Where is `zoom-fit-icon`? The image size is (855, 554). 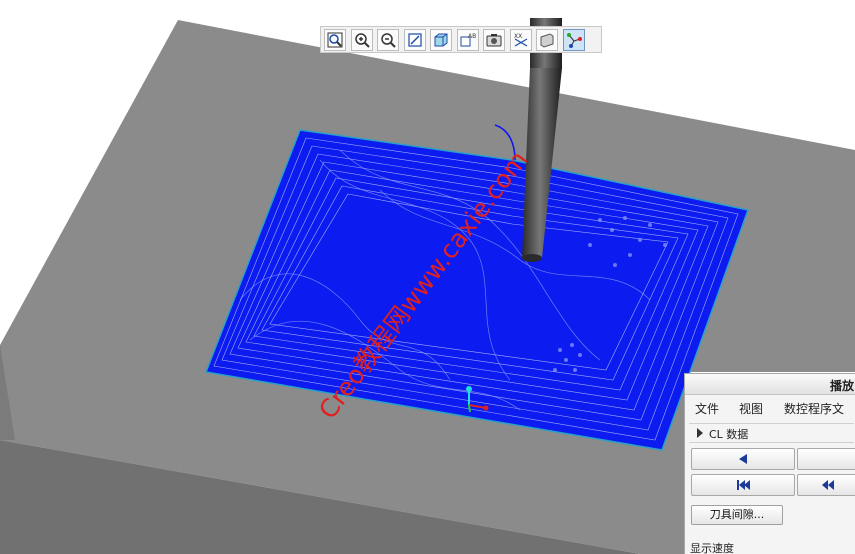
zoom-fit-icon is located at coordinates (335, 39).